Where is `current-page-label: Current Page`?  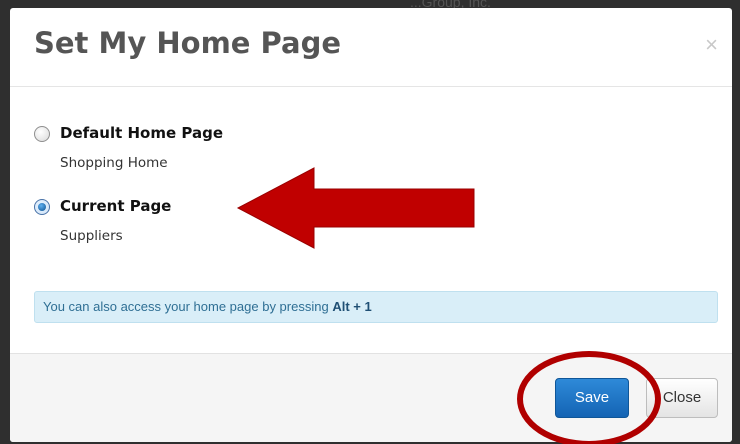 current-page-label: Current Page is located at coordinates (115, 206).